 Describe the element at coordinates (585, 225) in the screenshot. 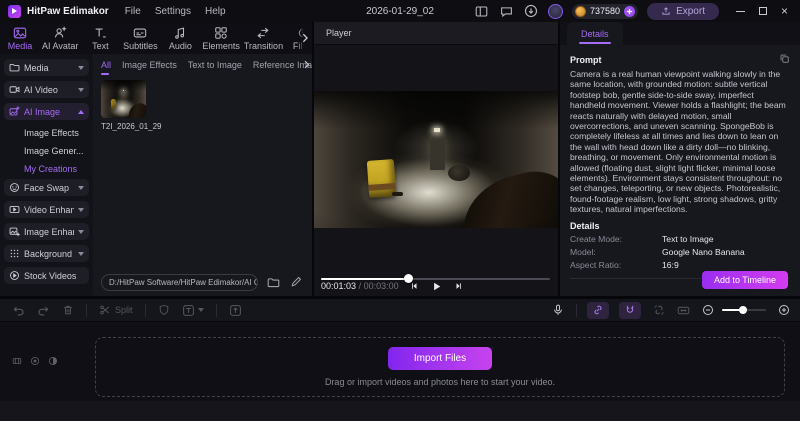

I see `details-section-label: Details` at that location.